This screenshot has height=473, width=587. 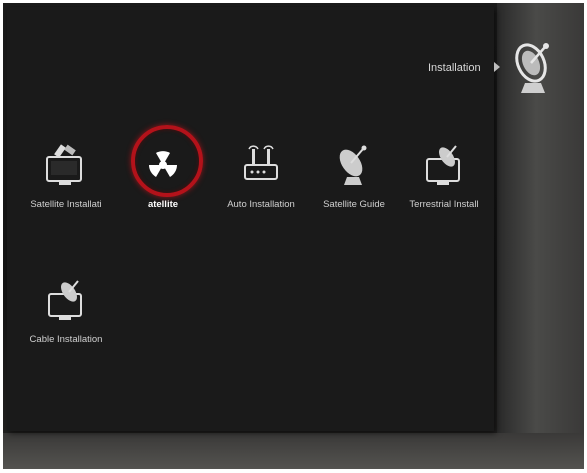 What do you see at coordinates (293, 451) in the screenshot?
I see `bottom-backdrop` at bounding box center [293, 451].